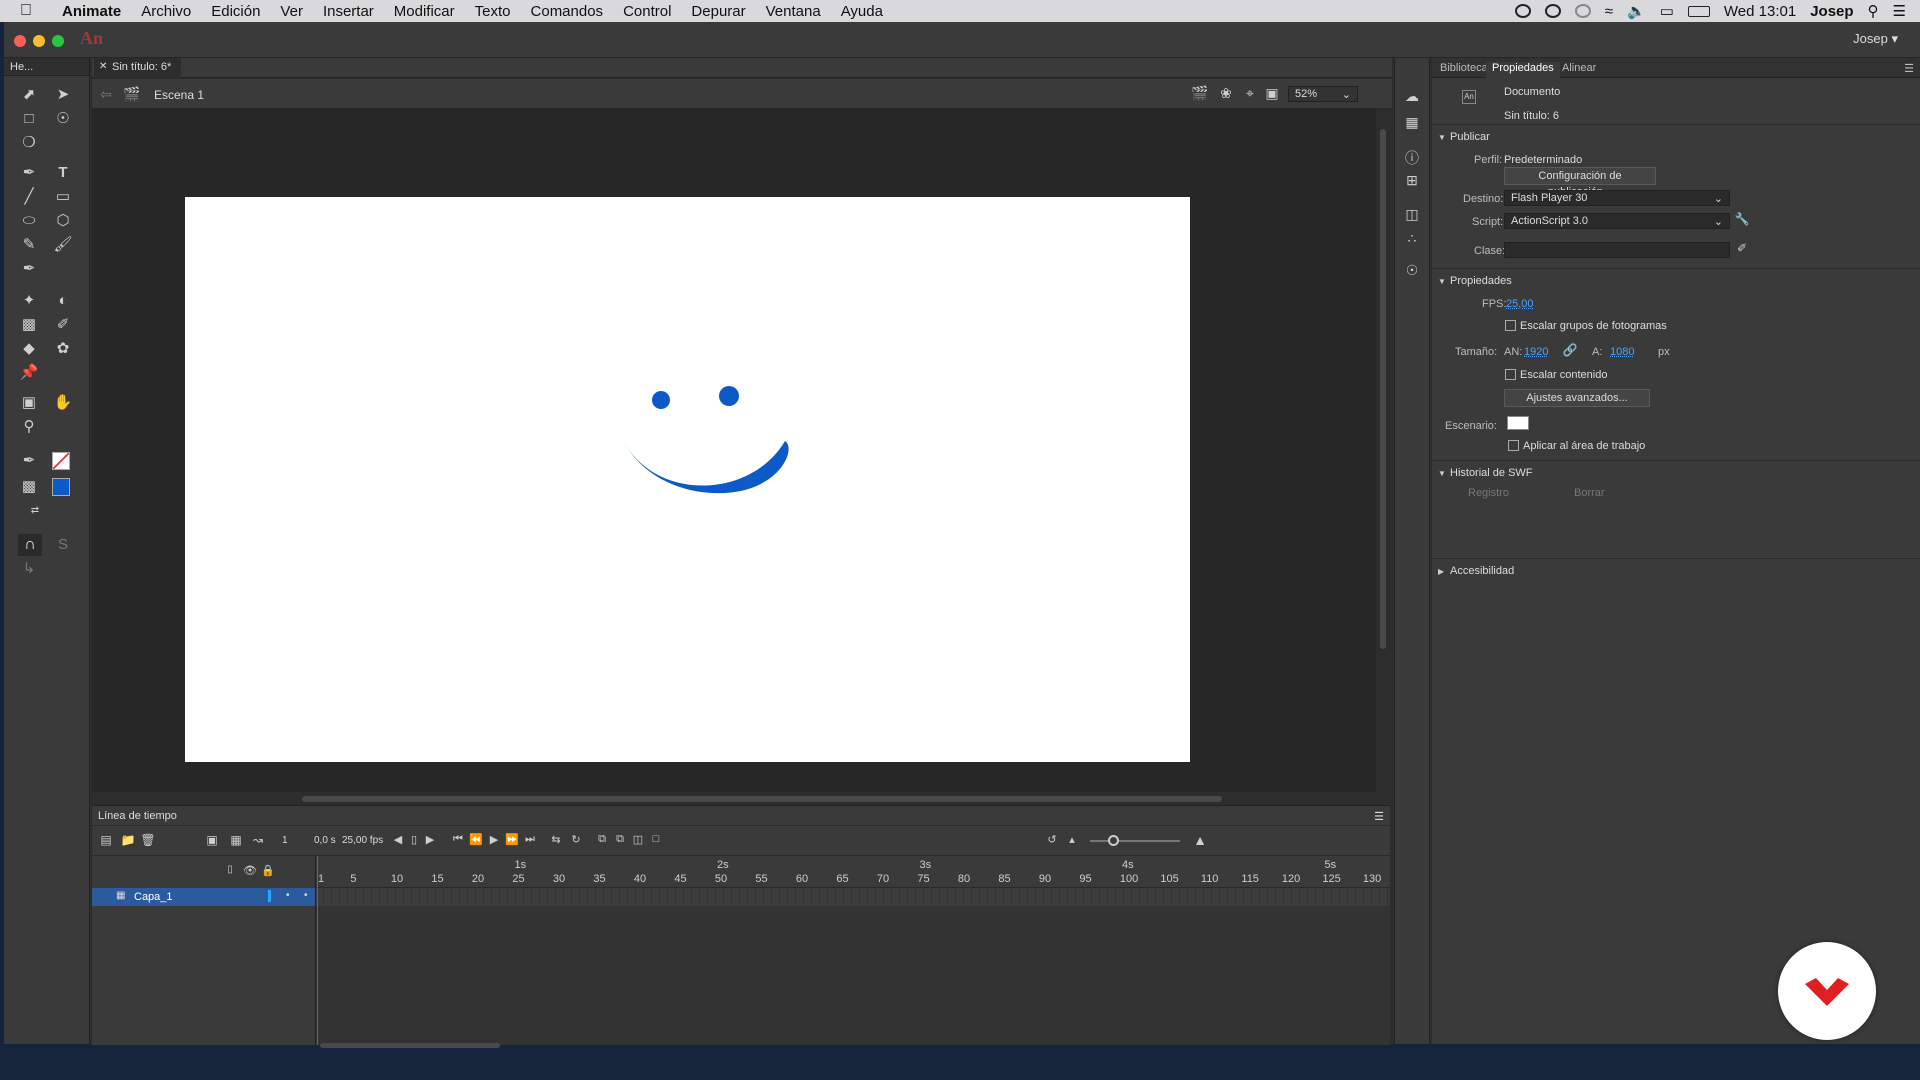  I want to click on free-transform-tool-icon: □, so click(29, 119).